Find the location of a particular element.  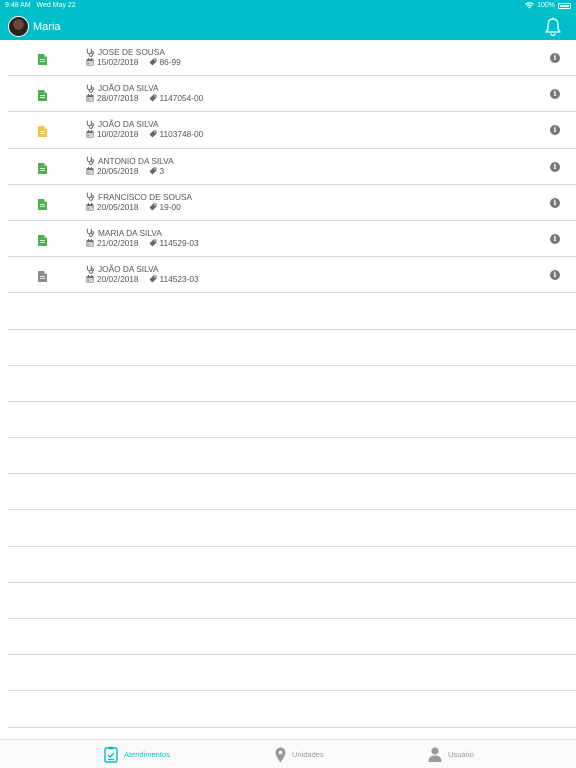

appointment-code: 86-99 is located at coordinates (170, 62).